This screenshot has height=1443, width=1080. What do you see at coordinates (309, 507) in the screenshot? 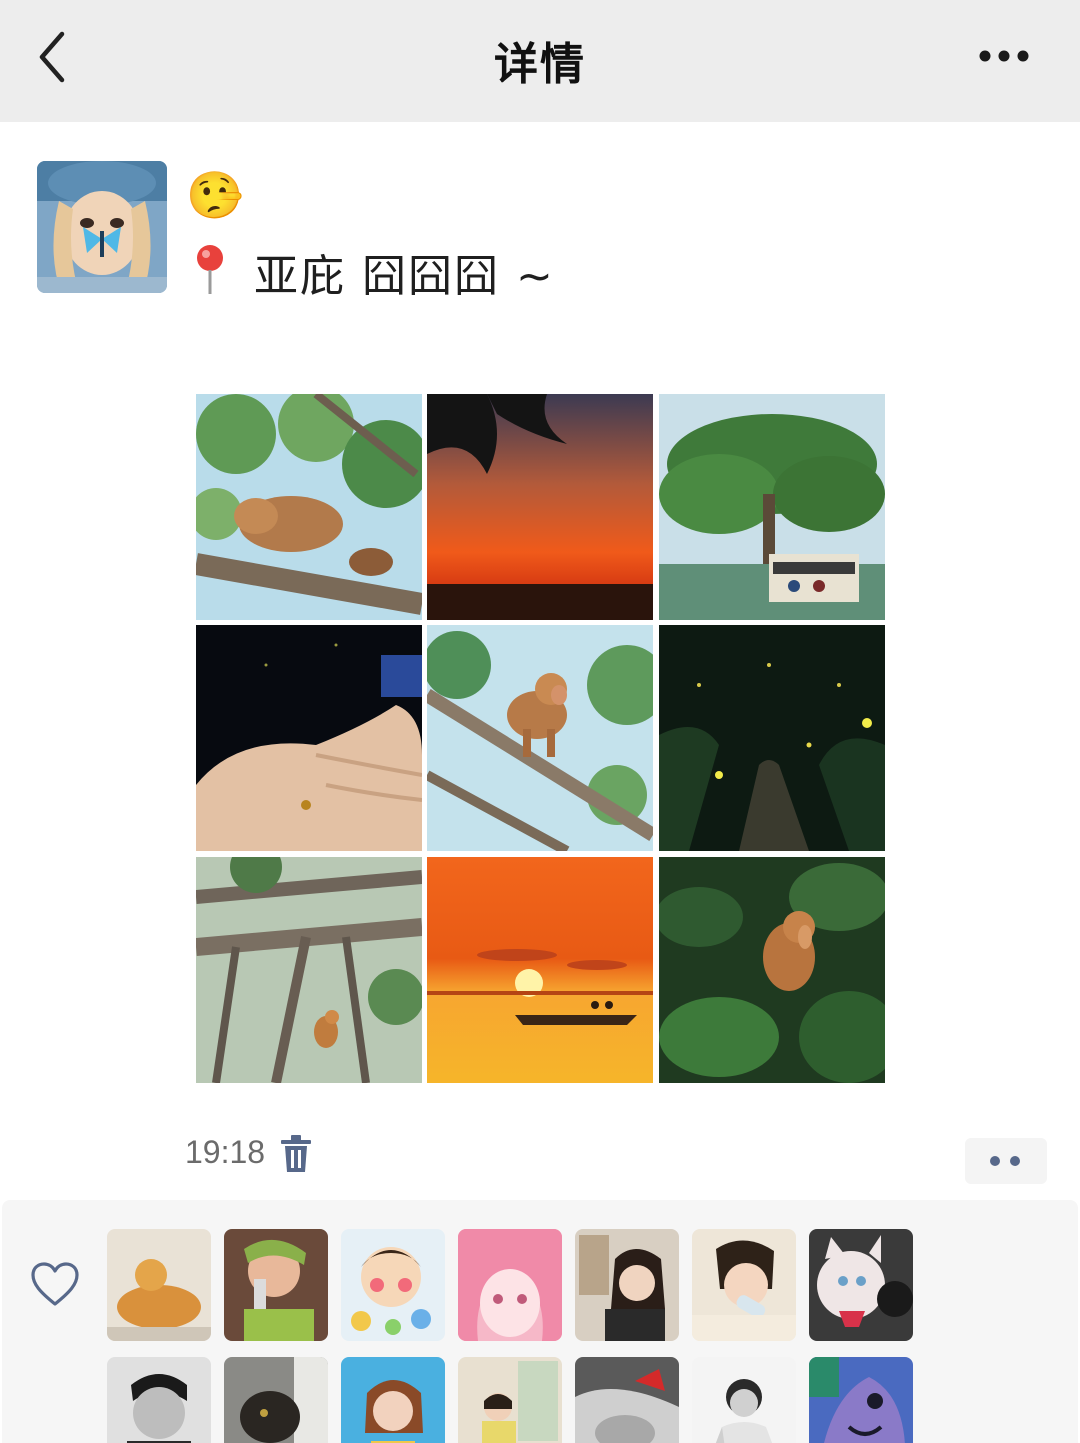
I see `photo-monkey-on-branch` at bounding box center [309, 507].